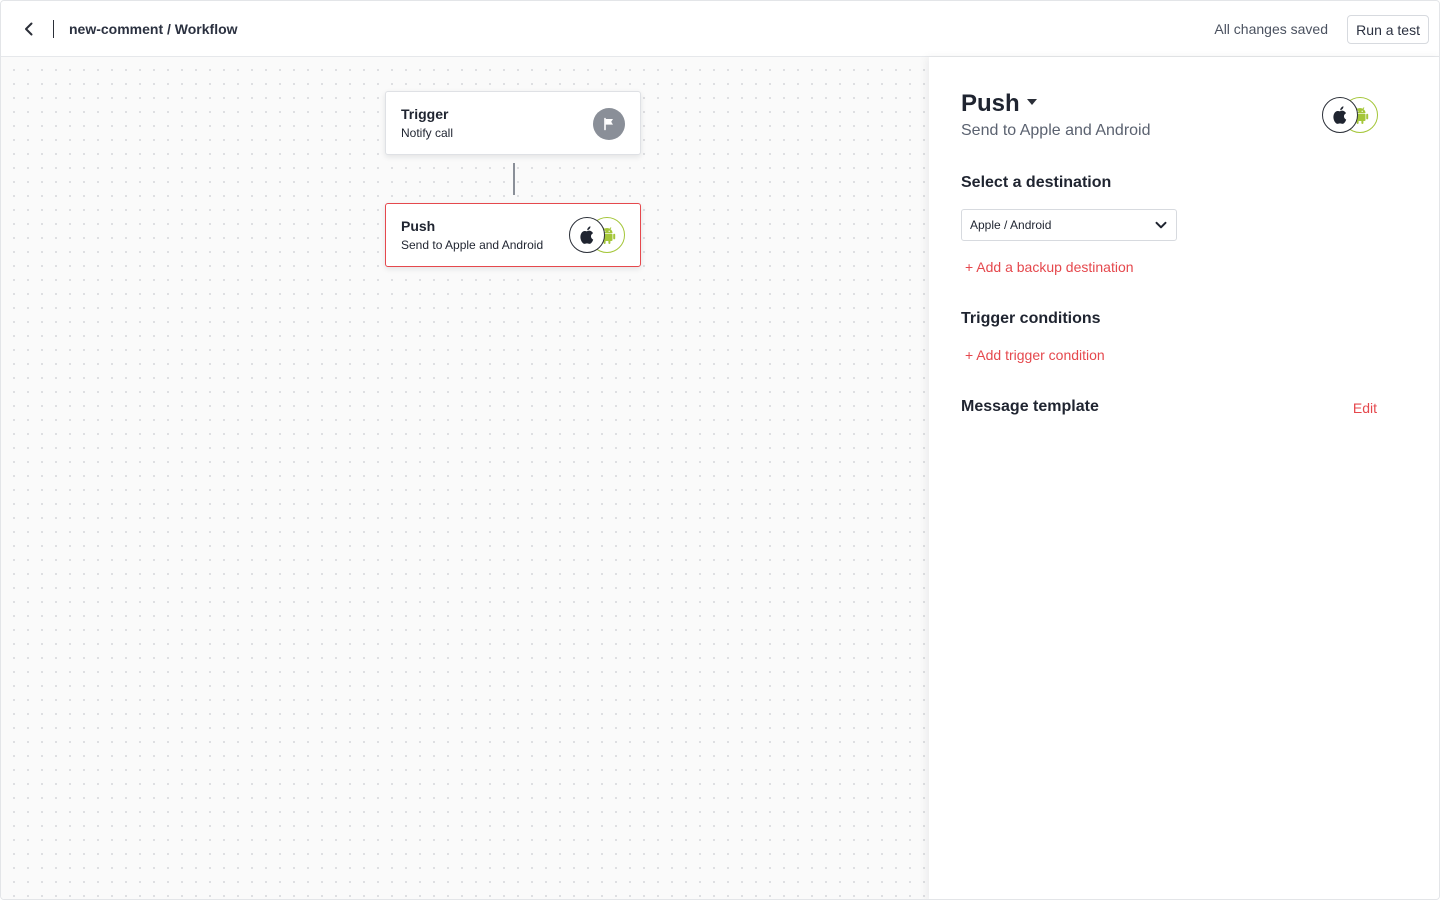 The height and width of the screenshot is (900, 1440). Describe the element at coordinates (1031, 318) in the screenshot. I see `trigger-conditions-heading: Trigger conditions` at that location.